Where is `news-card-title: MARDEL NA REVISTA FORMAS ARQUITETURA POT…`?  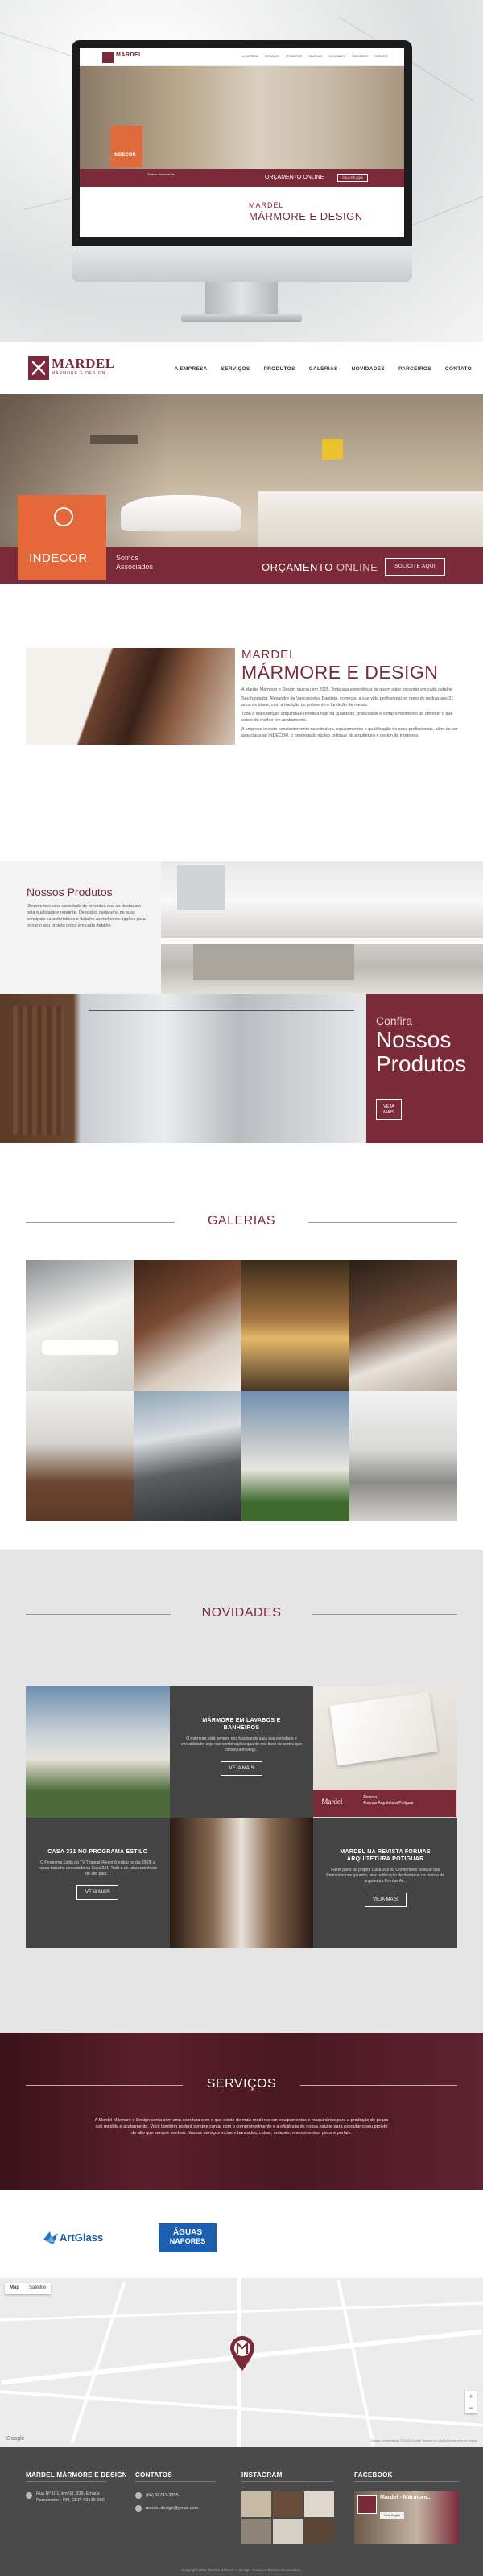
news-card-title: MARDEL NA REVISTA FORMAS ARQUITETURA POT… is located at coordinates (385, 1855).